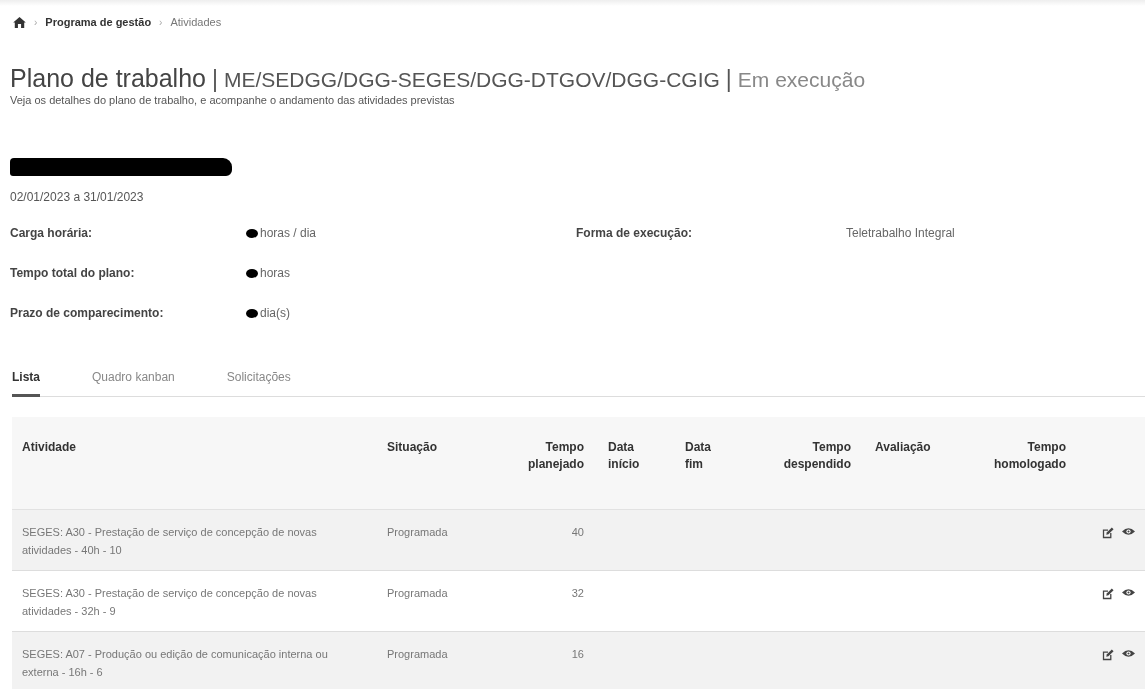 The height and width of the screenshot is (689, 1145). I want to click on table-cell-text: SEGES: A07 - Produção ou edição de comunicação interna ou externa - 16h - 6, so click(175, 663).